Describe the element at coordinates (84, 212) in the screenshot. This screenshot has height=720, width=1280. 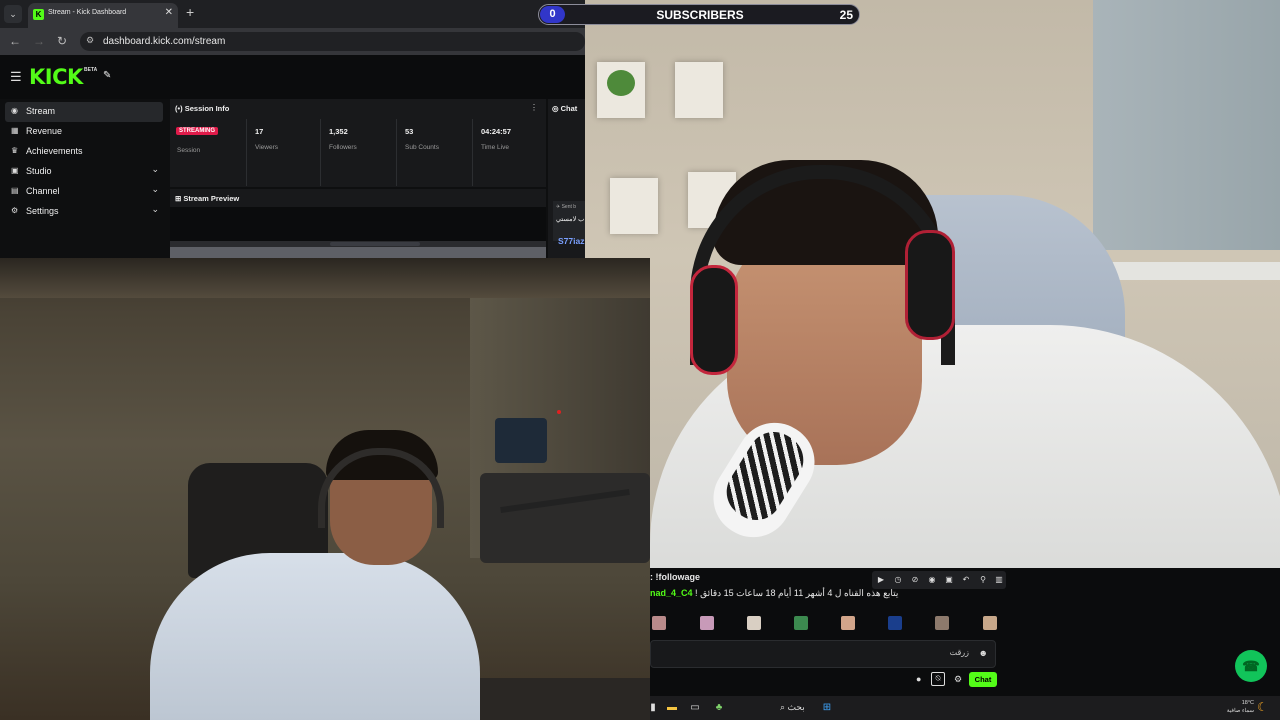
I see `sidebar-item-settings: ⚙ Settings ⌄` at that location.